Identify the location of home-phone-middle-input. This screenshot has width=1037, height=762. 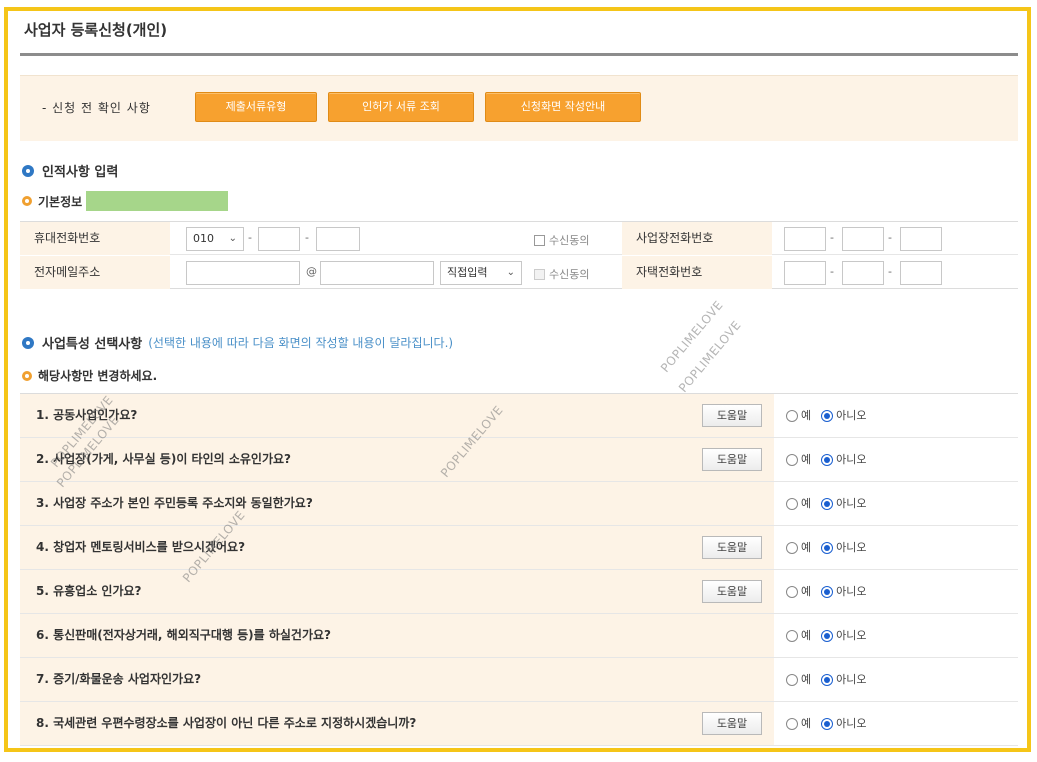
(863, 273).